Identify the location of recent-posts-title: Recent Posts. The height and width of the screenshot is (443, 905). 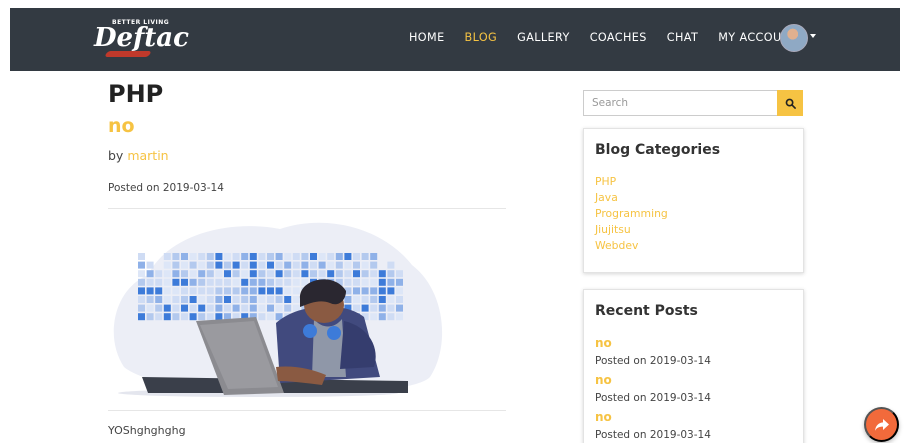
(646, 311).